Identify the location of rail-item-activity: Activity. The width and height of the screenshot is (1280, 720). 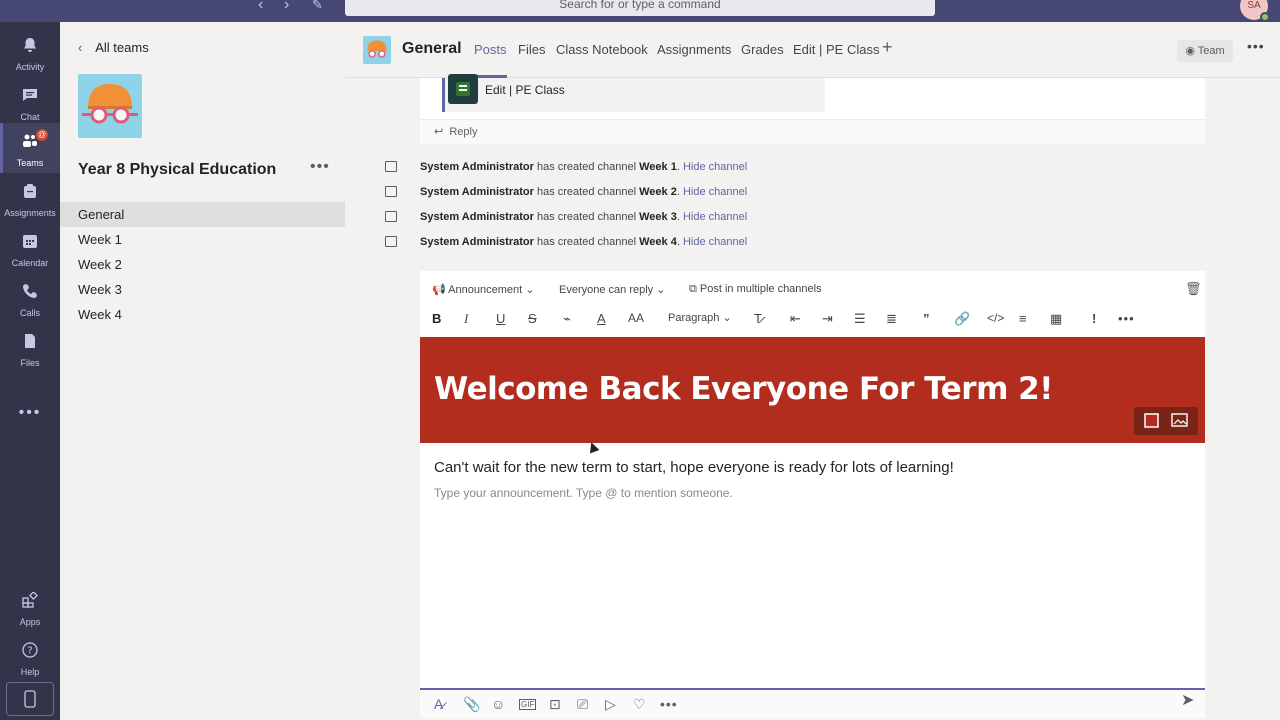
(30, 52).